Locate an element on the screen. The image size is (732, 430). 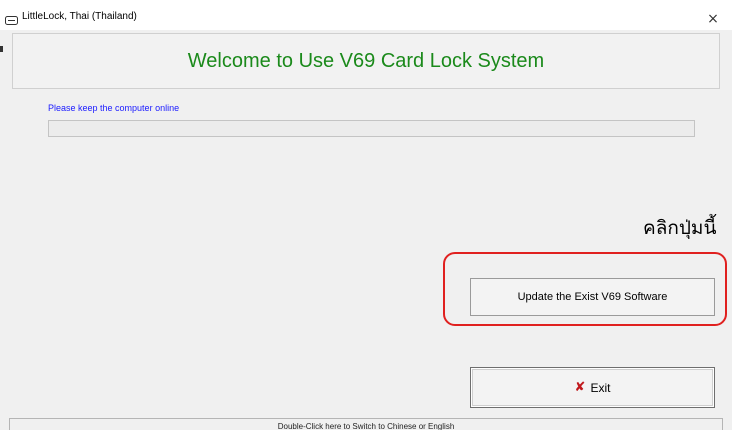
exit-button: ✘ Exit is located at coordinates (592, 387).